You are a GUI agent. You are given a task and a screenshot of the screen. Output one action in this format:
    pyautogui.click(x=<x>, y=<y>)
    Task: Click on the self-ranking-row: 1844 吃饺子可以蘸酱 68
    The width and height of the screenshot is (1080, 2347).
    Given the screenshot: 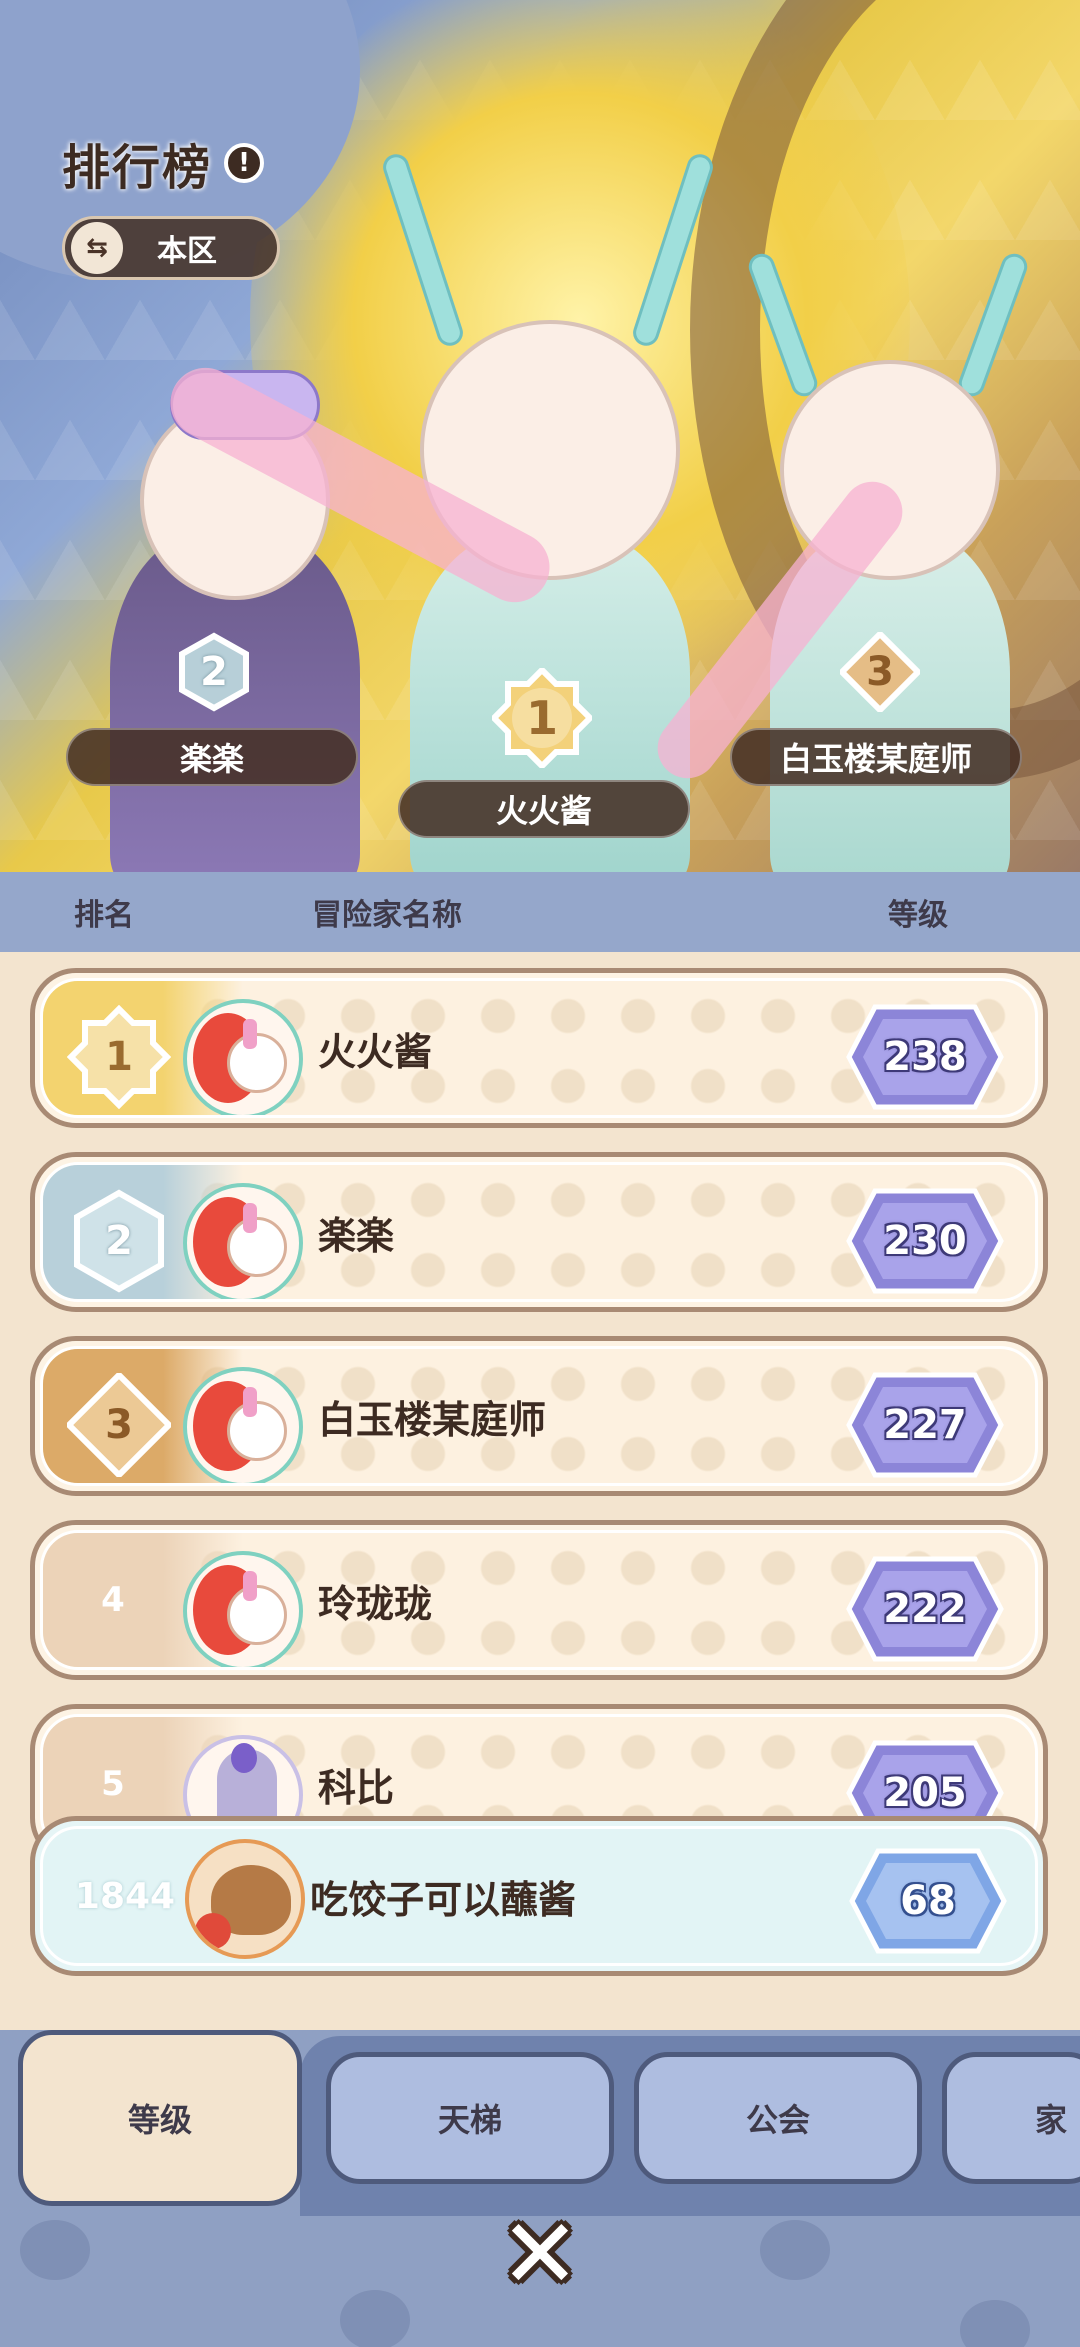 What is the action you would take?
    pyautogui.click(x=539, y=1896)
    